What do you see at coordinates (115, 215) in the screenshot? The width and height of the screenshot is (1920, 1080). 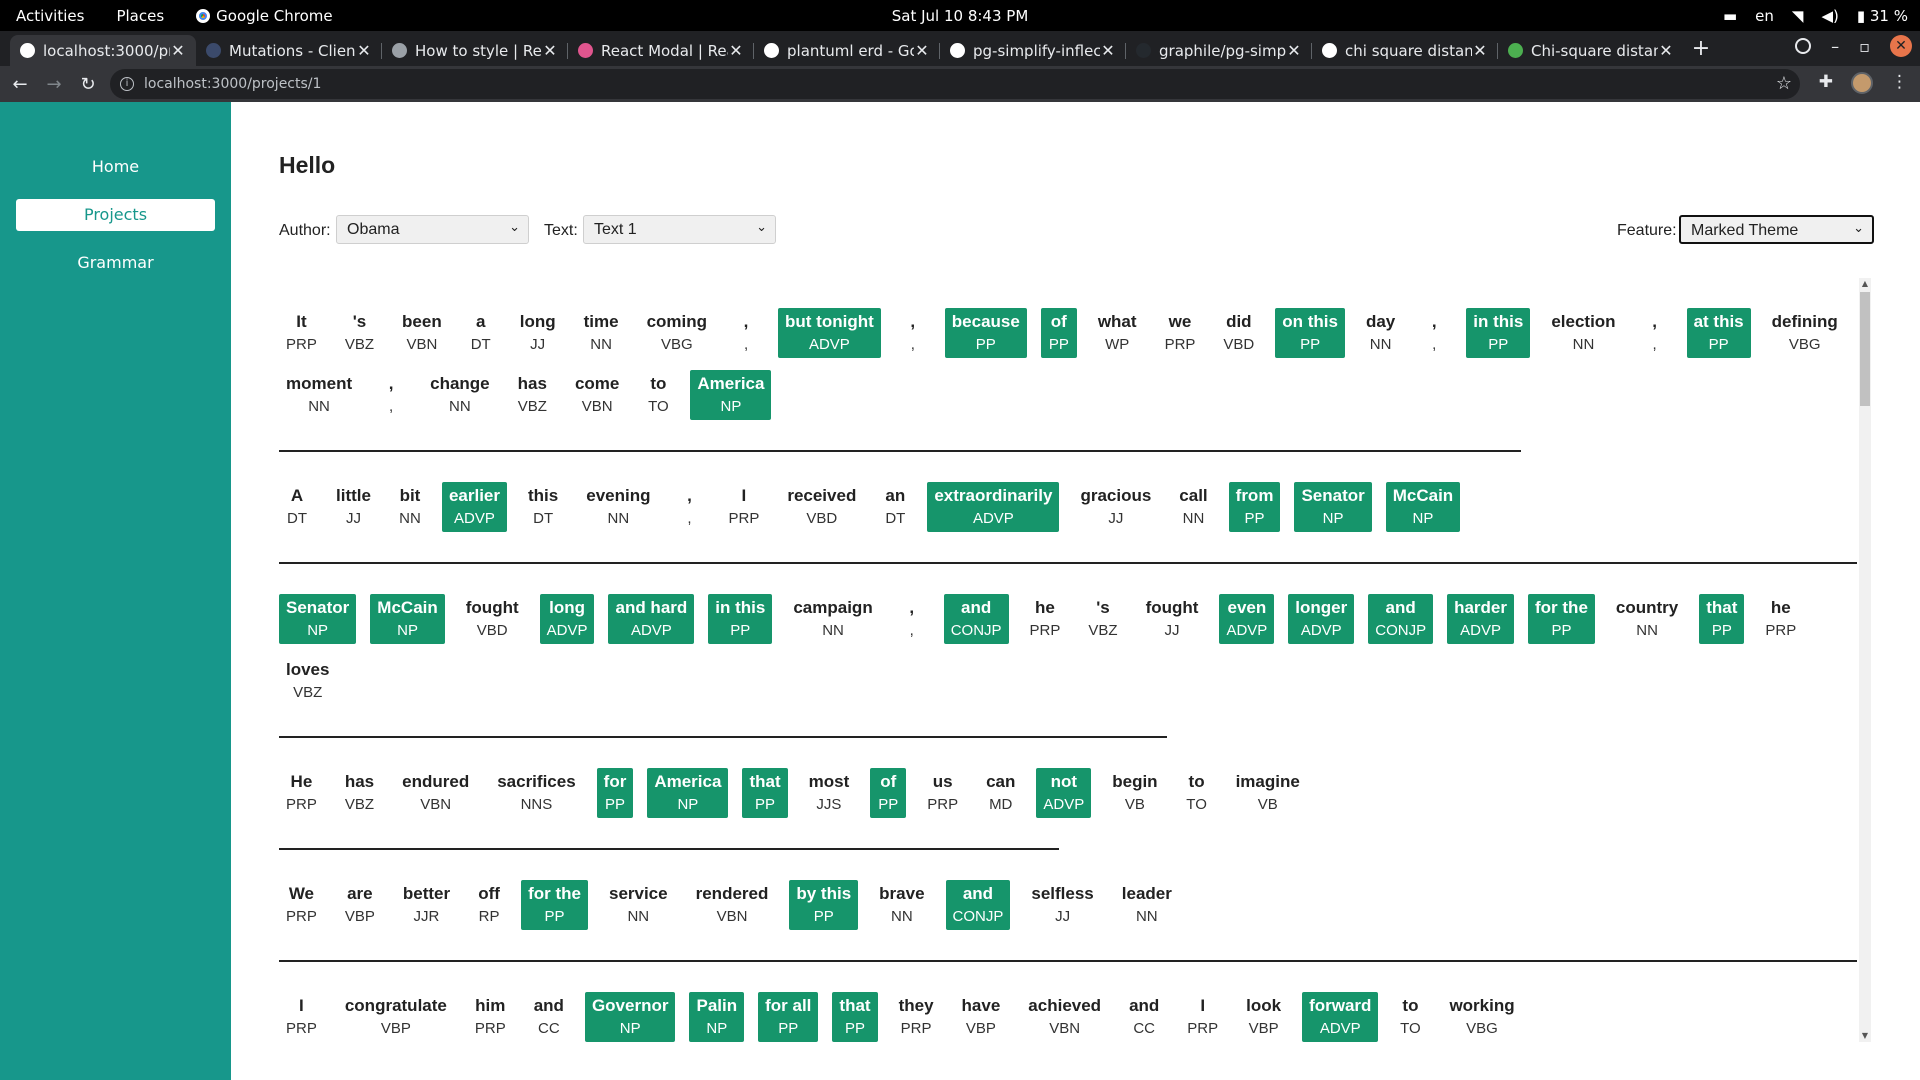 I see `sidebar-item-projects: Projects` at bounding box center [115, 215].